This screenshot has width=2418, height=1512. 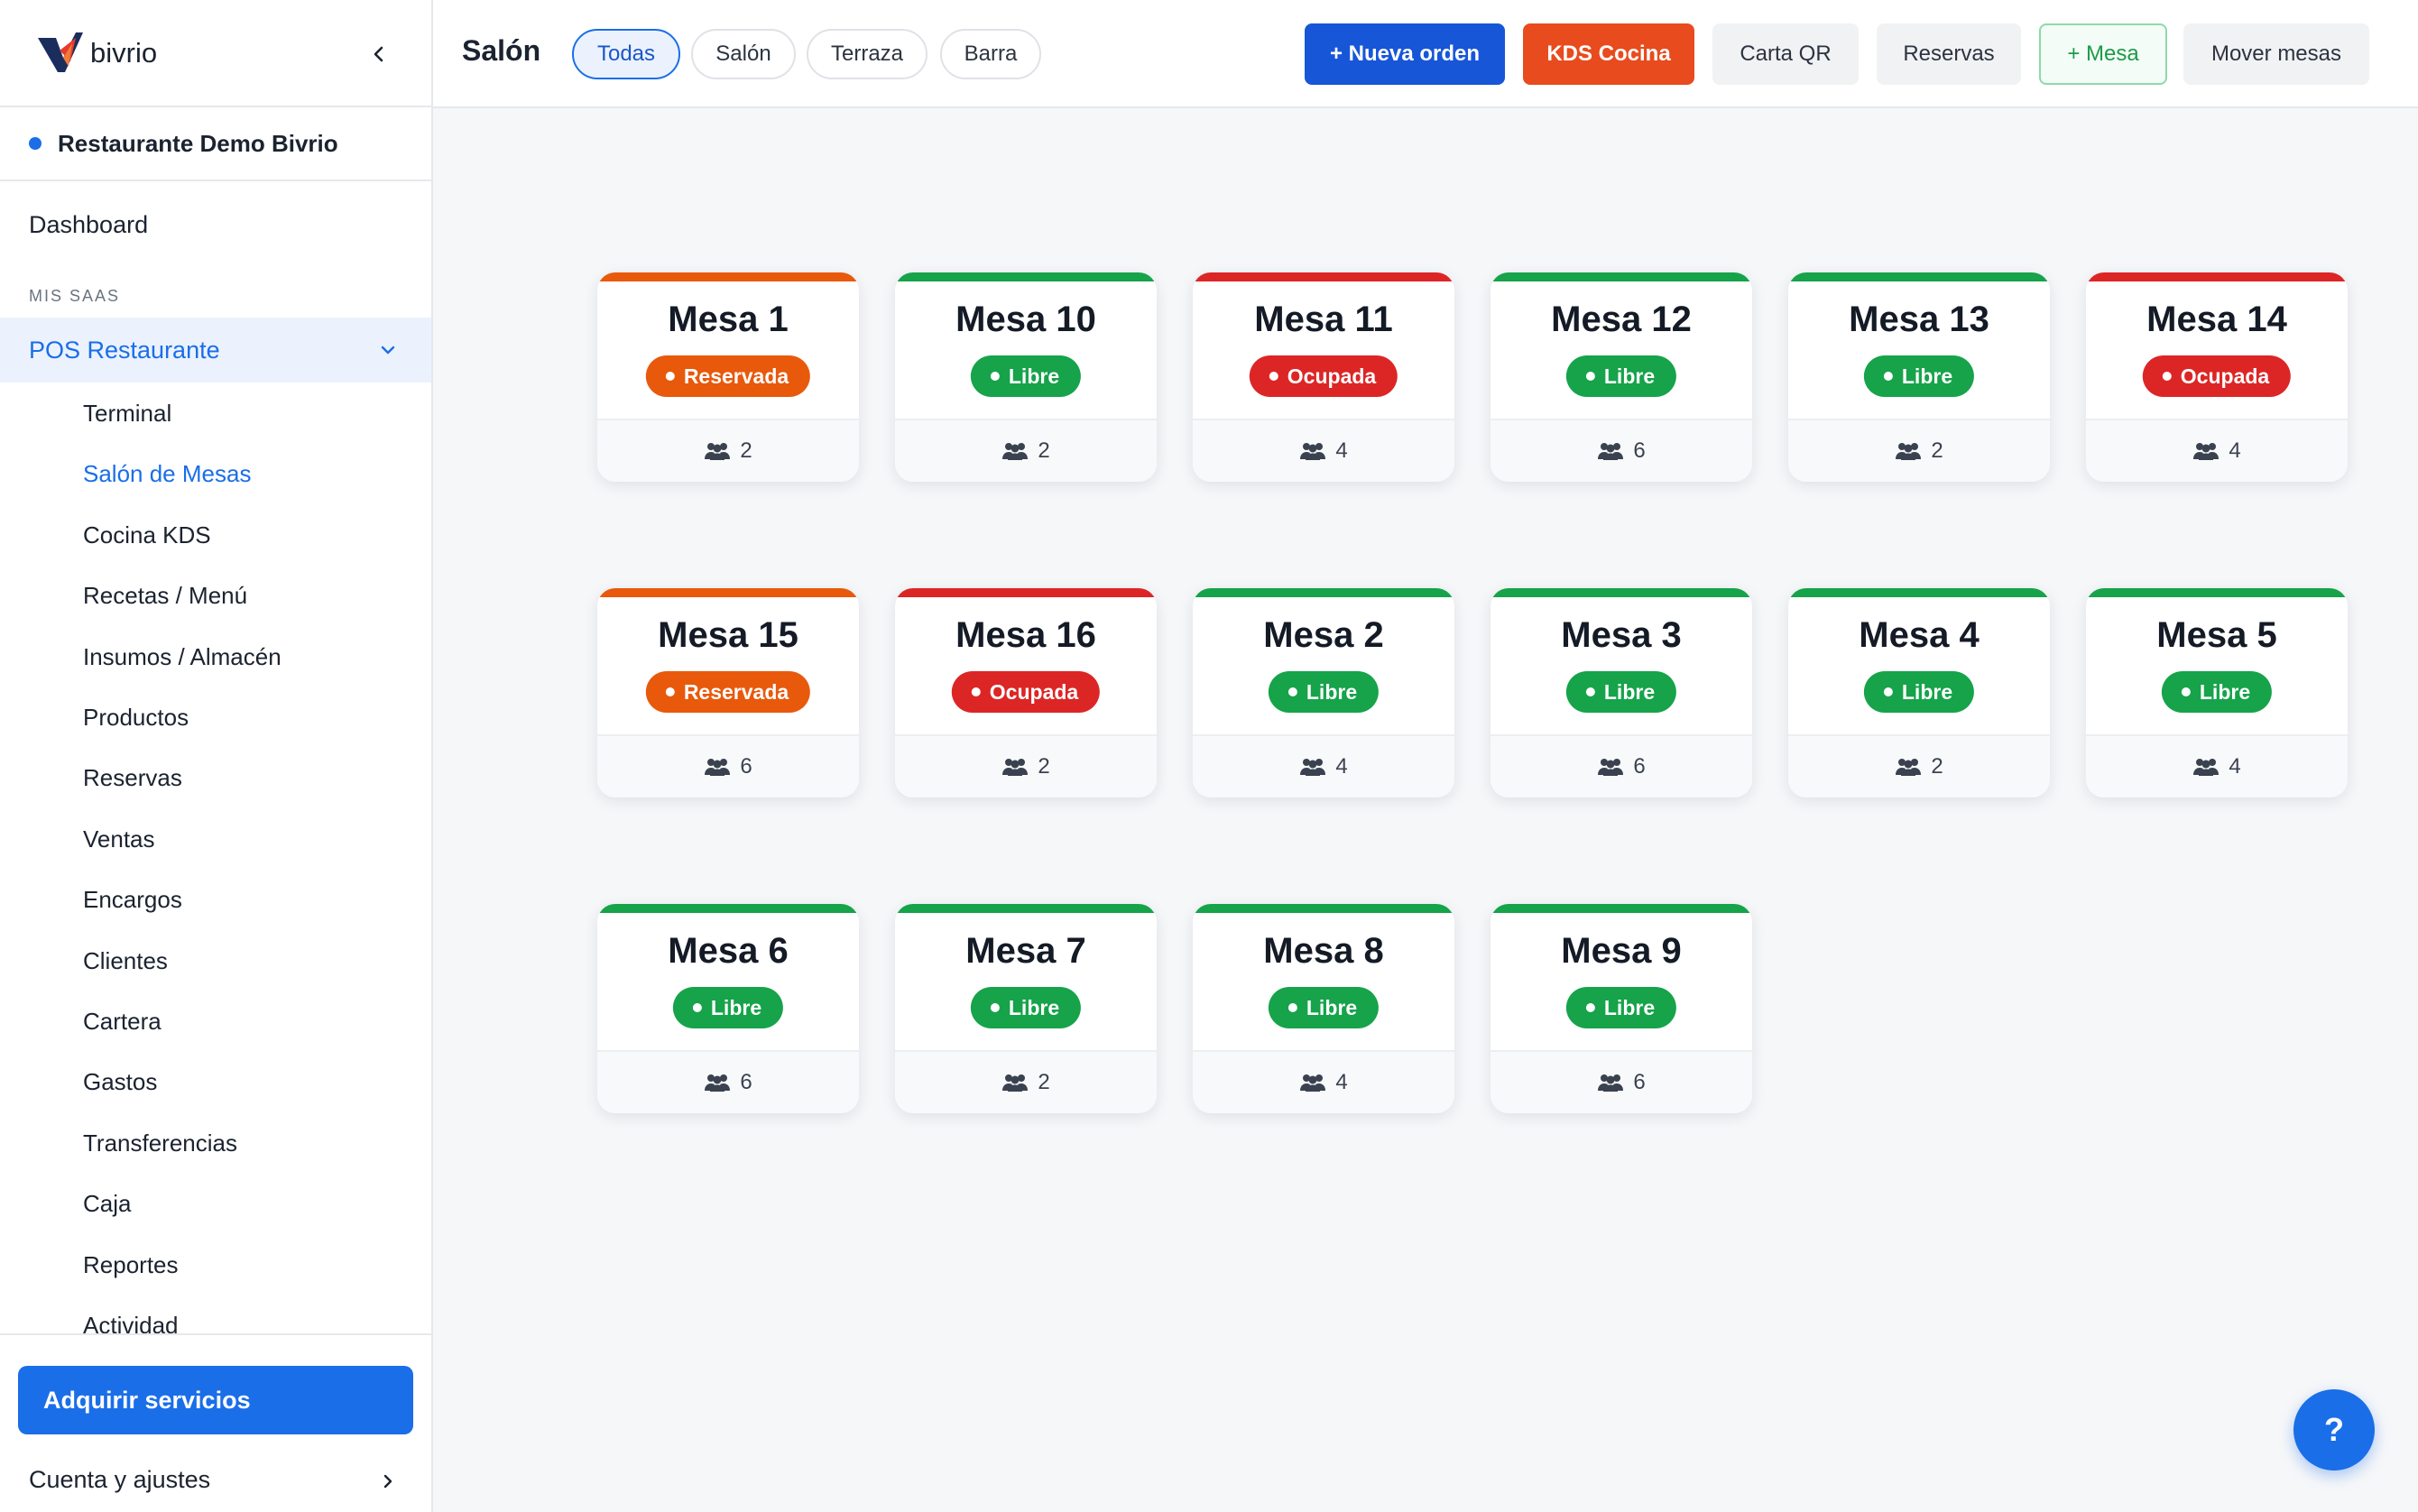 What do you see at coordinates (125, 961) in the screenshot?
I see `sidebar-item-clientes: Clientes` at bounding box center [125, 961].